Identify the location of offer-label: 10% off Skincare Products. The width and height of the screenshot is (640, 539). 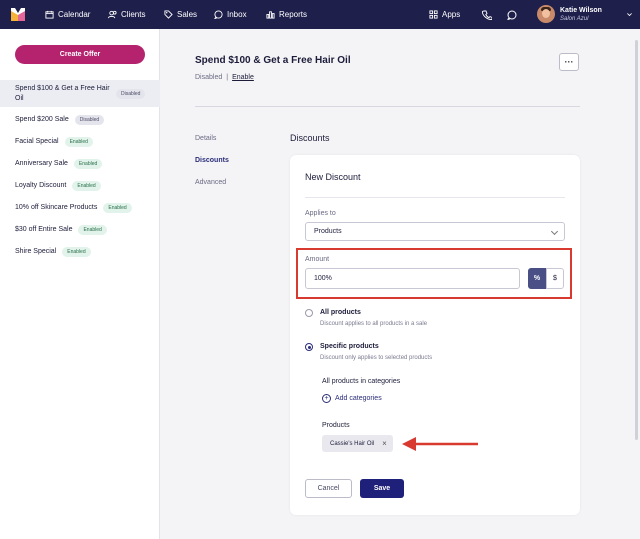
(56, 207).